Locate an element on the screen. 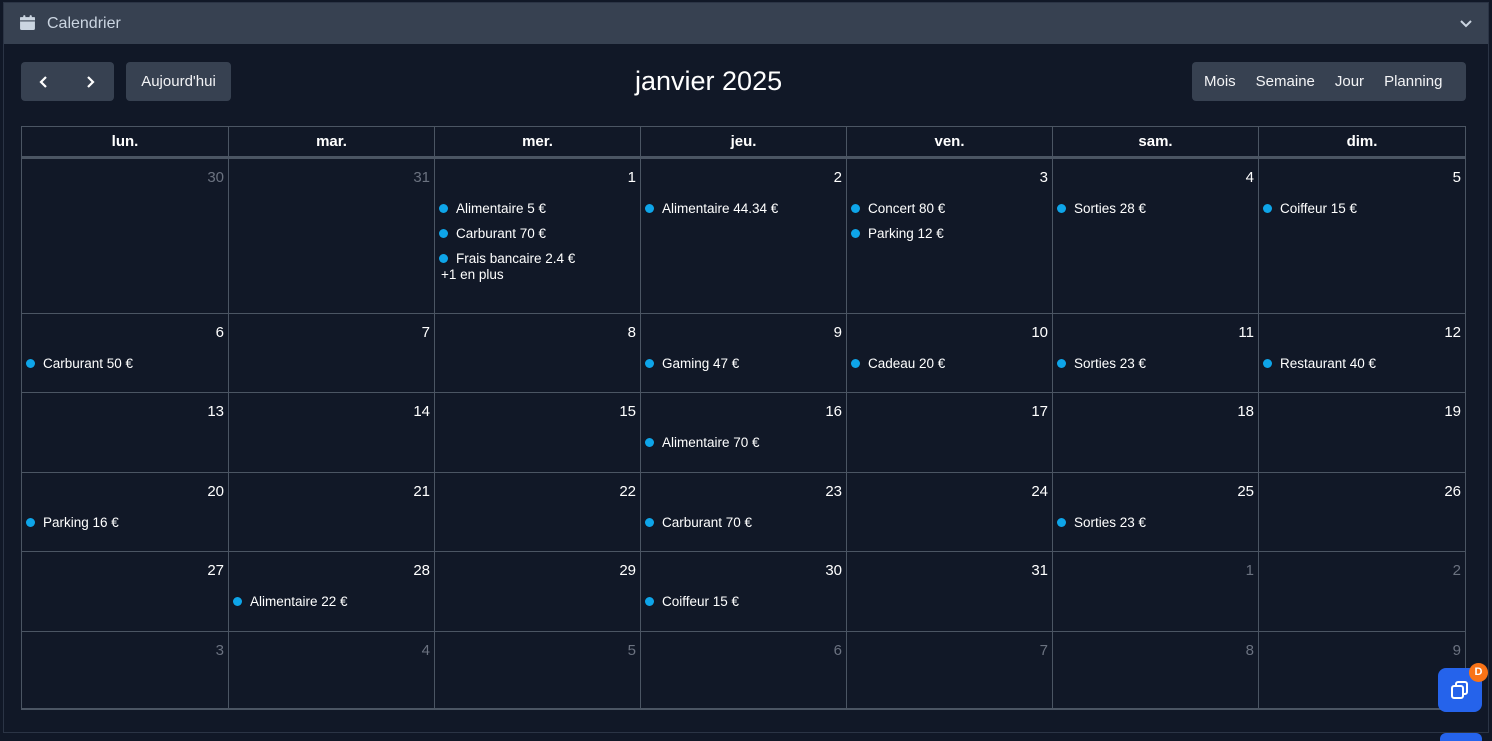  today-button: Aujourd'hui is located at coordinates (178, 81).